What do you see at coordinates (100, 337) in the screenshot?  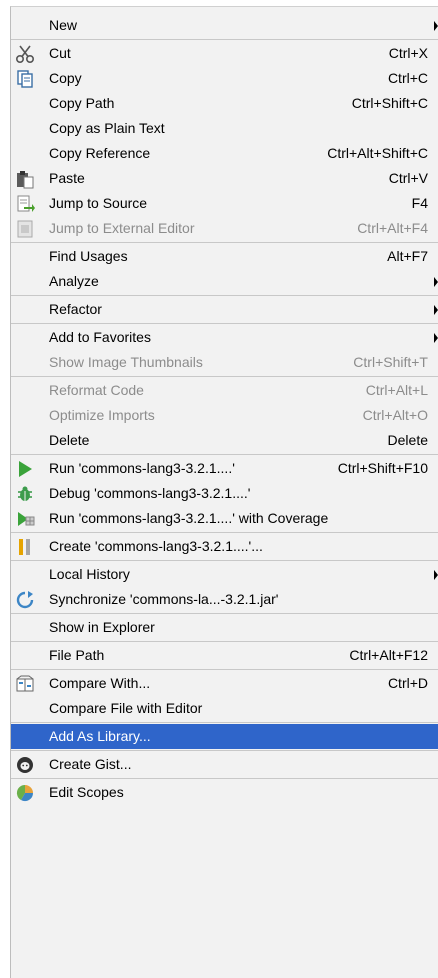 I see `menu-item-label: Add to Favorites` at bounding box center [100, 337].